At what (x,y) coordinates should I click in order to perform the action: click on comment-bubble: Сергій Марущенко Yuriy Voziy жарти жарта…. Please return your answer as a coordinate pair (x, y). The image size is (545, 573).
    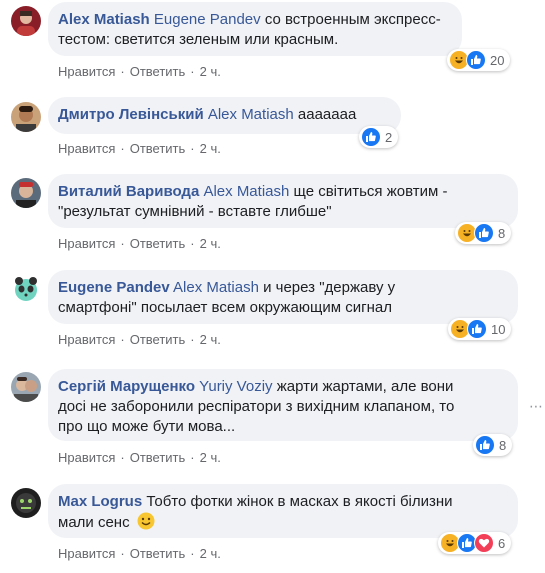
    Looking at the image, I should click on (283, 405).